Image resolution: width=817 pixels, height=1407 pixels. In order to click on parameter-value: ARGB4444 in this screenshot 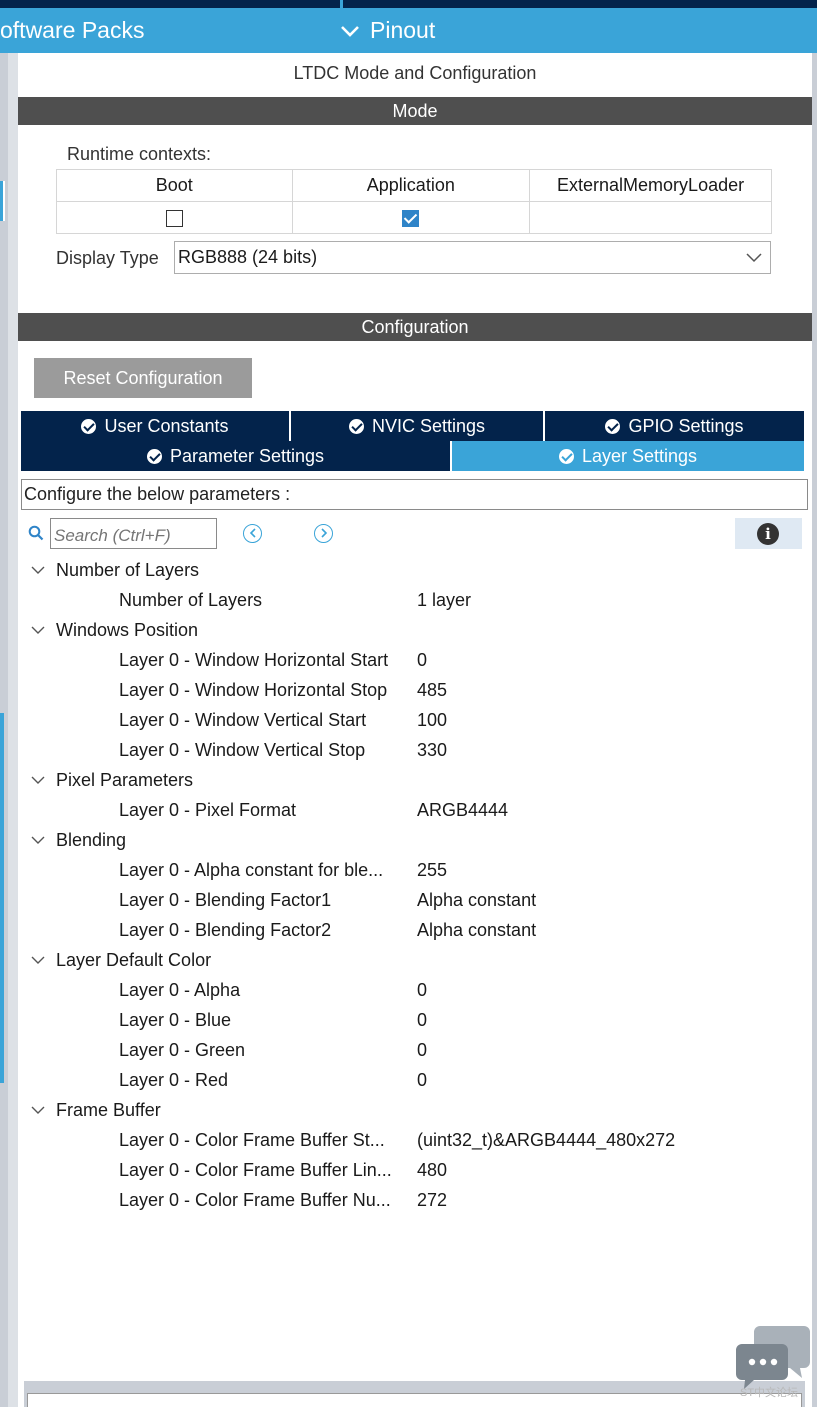, I will do `click(462, 810)`.